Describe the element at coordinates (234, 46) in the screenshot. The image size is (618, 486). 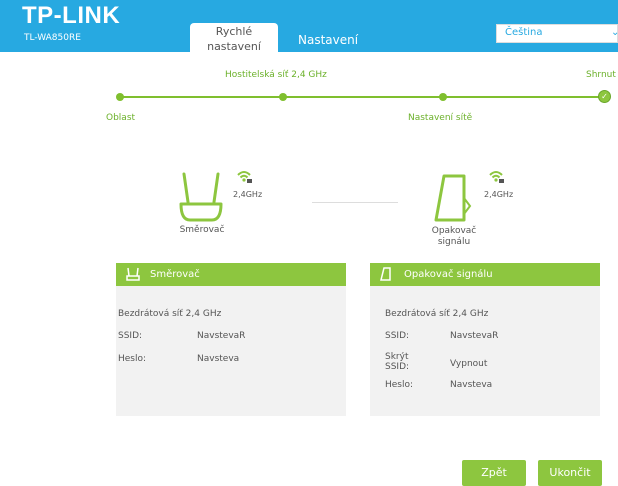
I see `tab-quick-setup-line2: nastavení` at that location.